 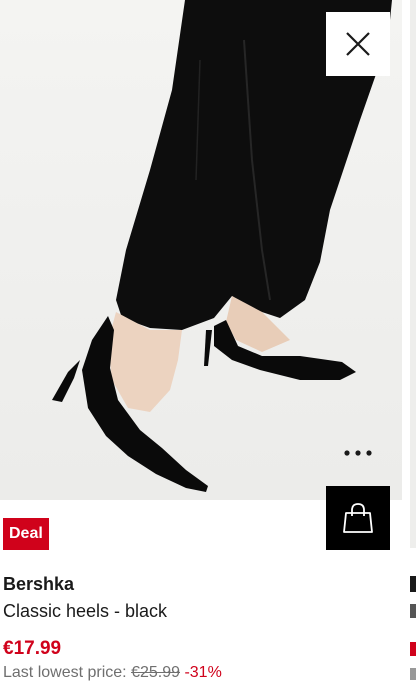 I want to click on more-options-button, so click(x=358, y=453).